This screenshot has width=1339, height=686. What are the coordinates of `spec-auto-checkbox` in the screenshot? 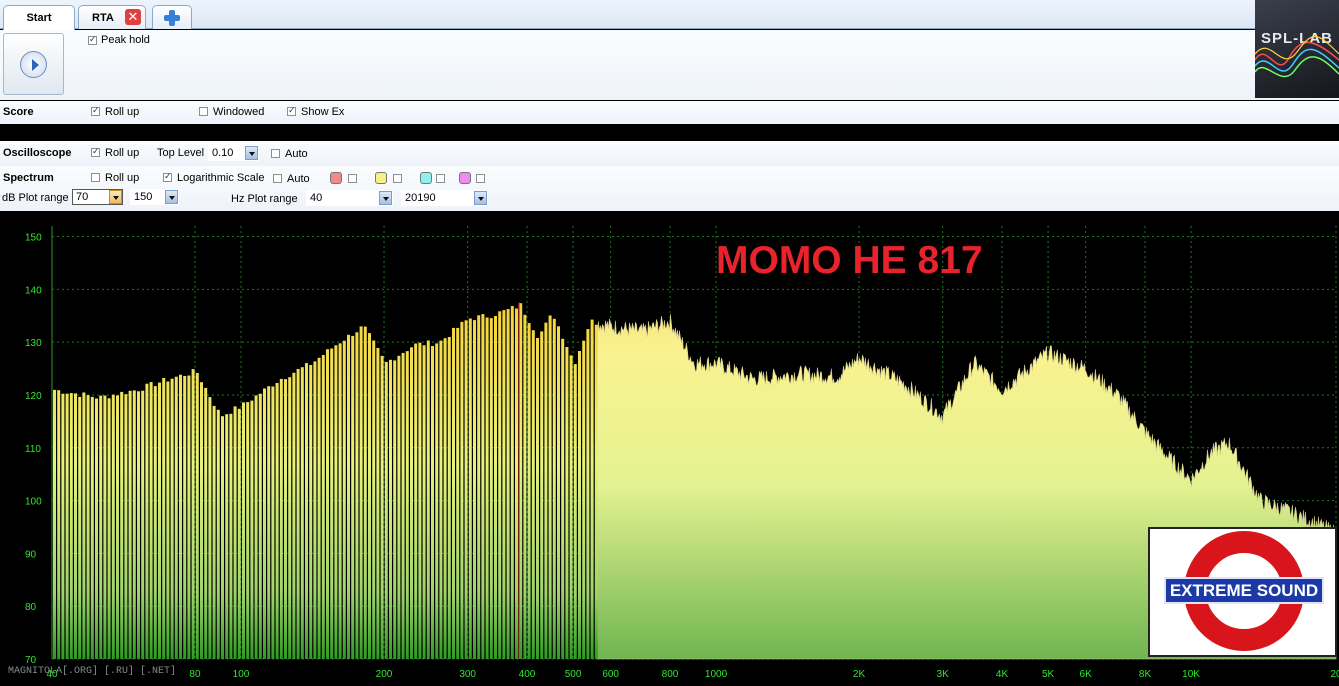 It's located at (277, 178).